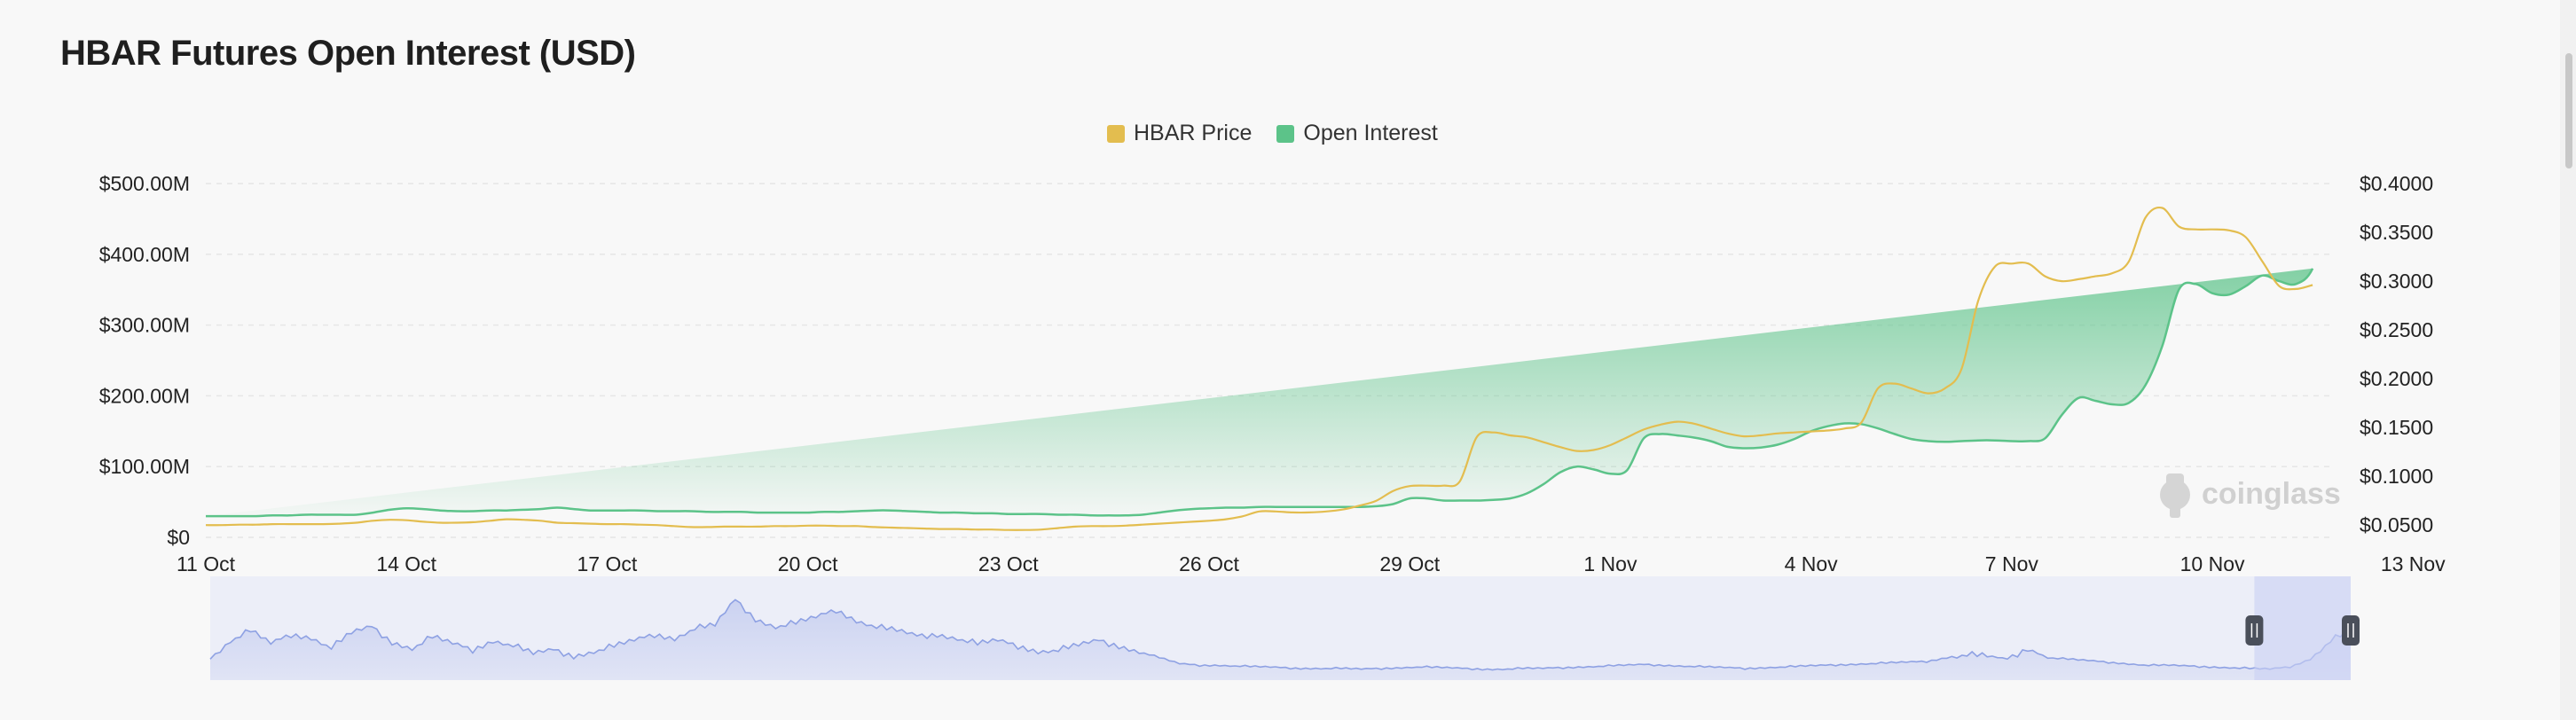 The width and height of the screenshot is (2576, 720). Describe the element at coordinates (808, 563) in the screenshot. I see `x-tick-label: 20 Oct` at that location.